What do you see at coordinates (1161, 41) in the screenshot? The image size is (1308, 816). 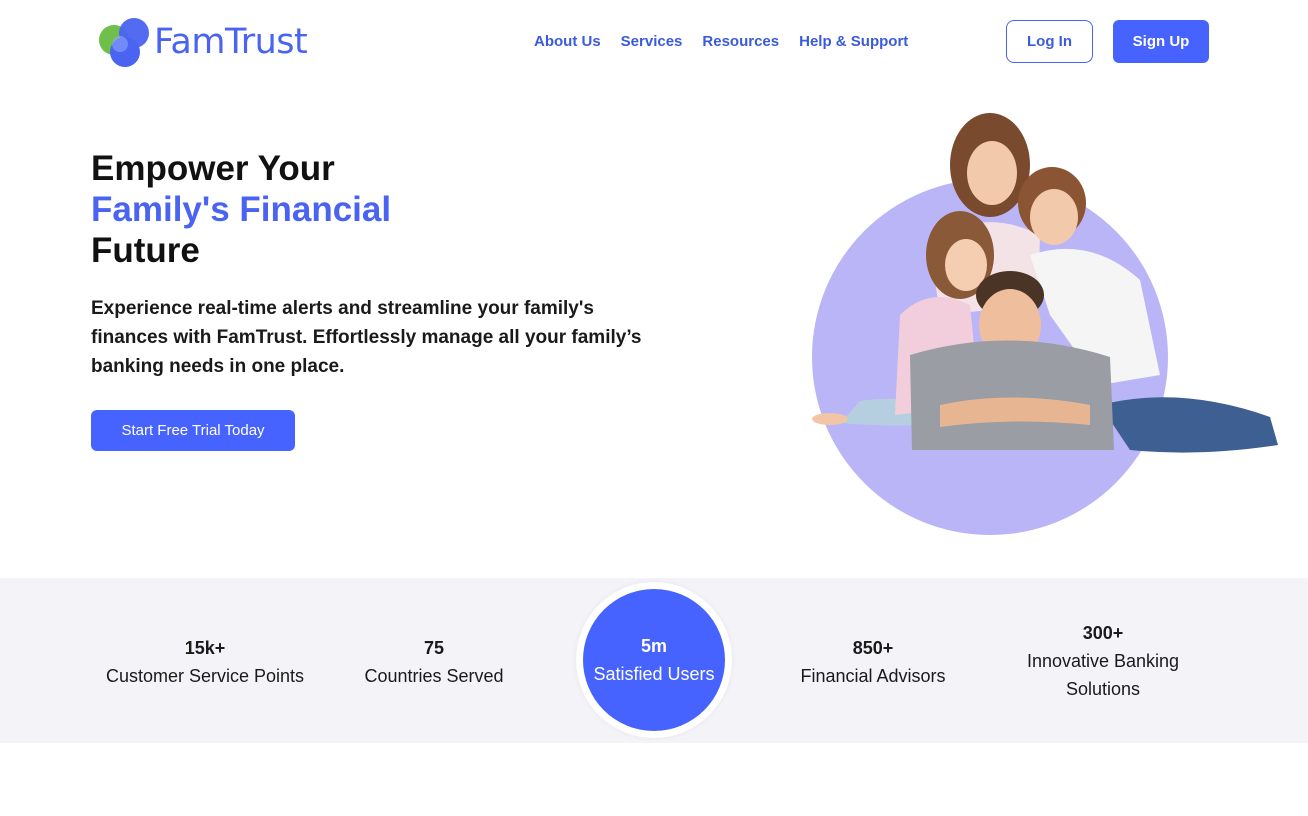 I see `signup-button: Sign Up` at bounding box center [1161, 41].